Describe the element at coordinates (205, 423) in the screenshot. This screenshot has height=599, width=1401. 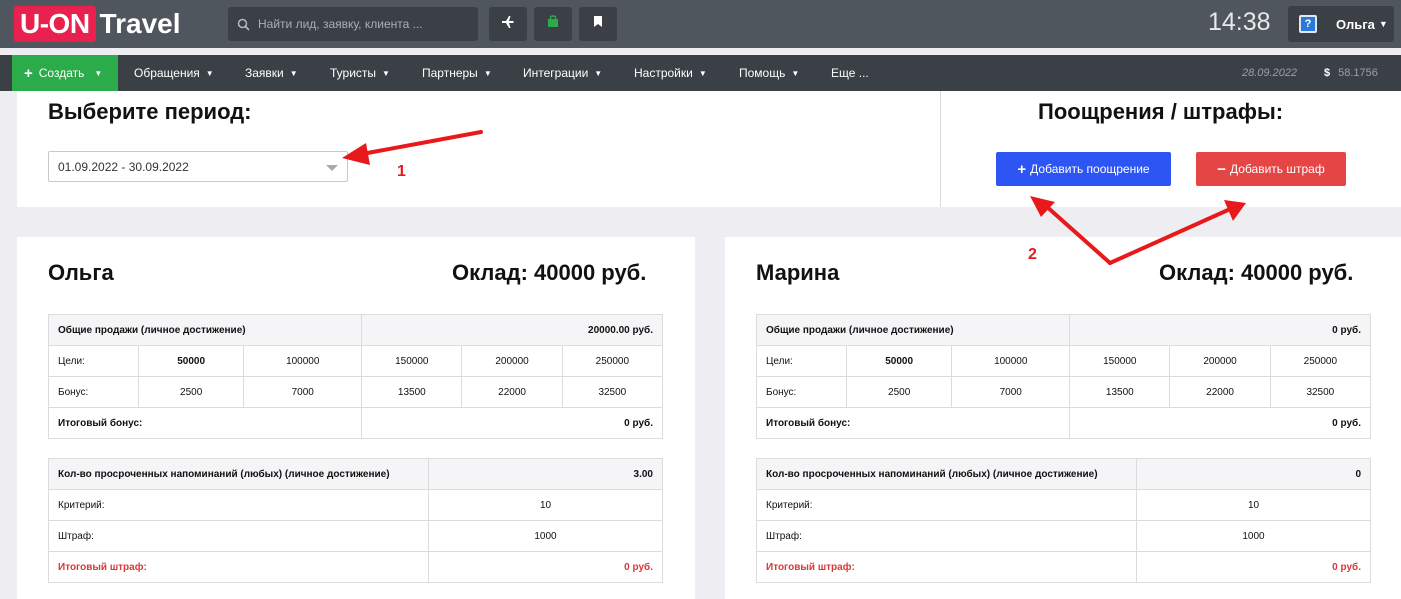
I see `total-bonus-label: Итоговый бонус:` at that location.